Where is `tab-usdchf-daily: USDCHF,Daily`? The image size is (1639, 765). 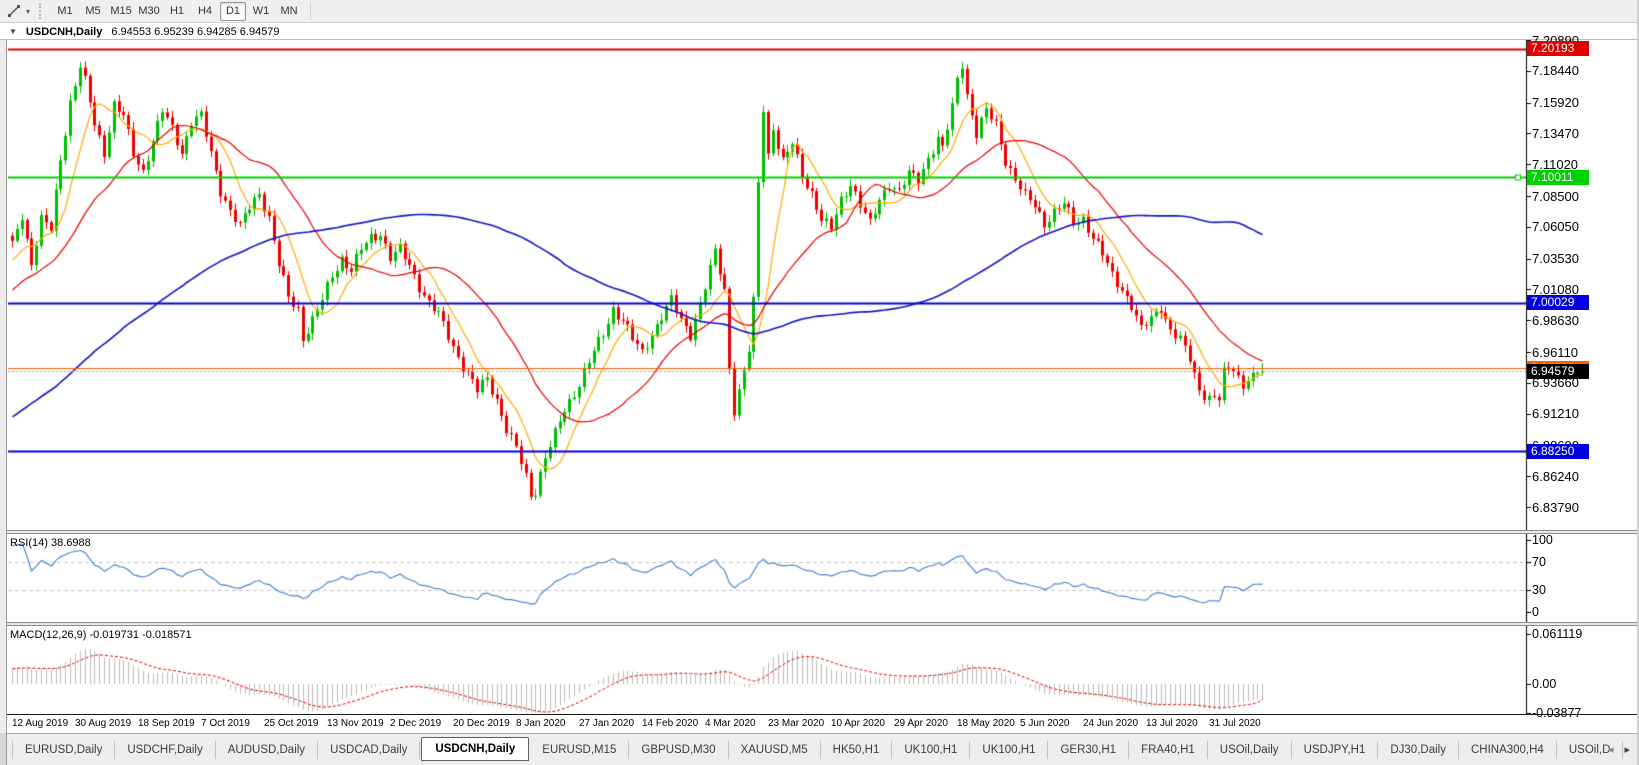
tab-usdchf-daily: USDCHF,Daily is located at coordinates (165, 749).